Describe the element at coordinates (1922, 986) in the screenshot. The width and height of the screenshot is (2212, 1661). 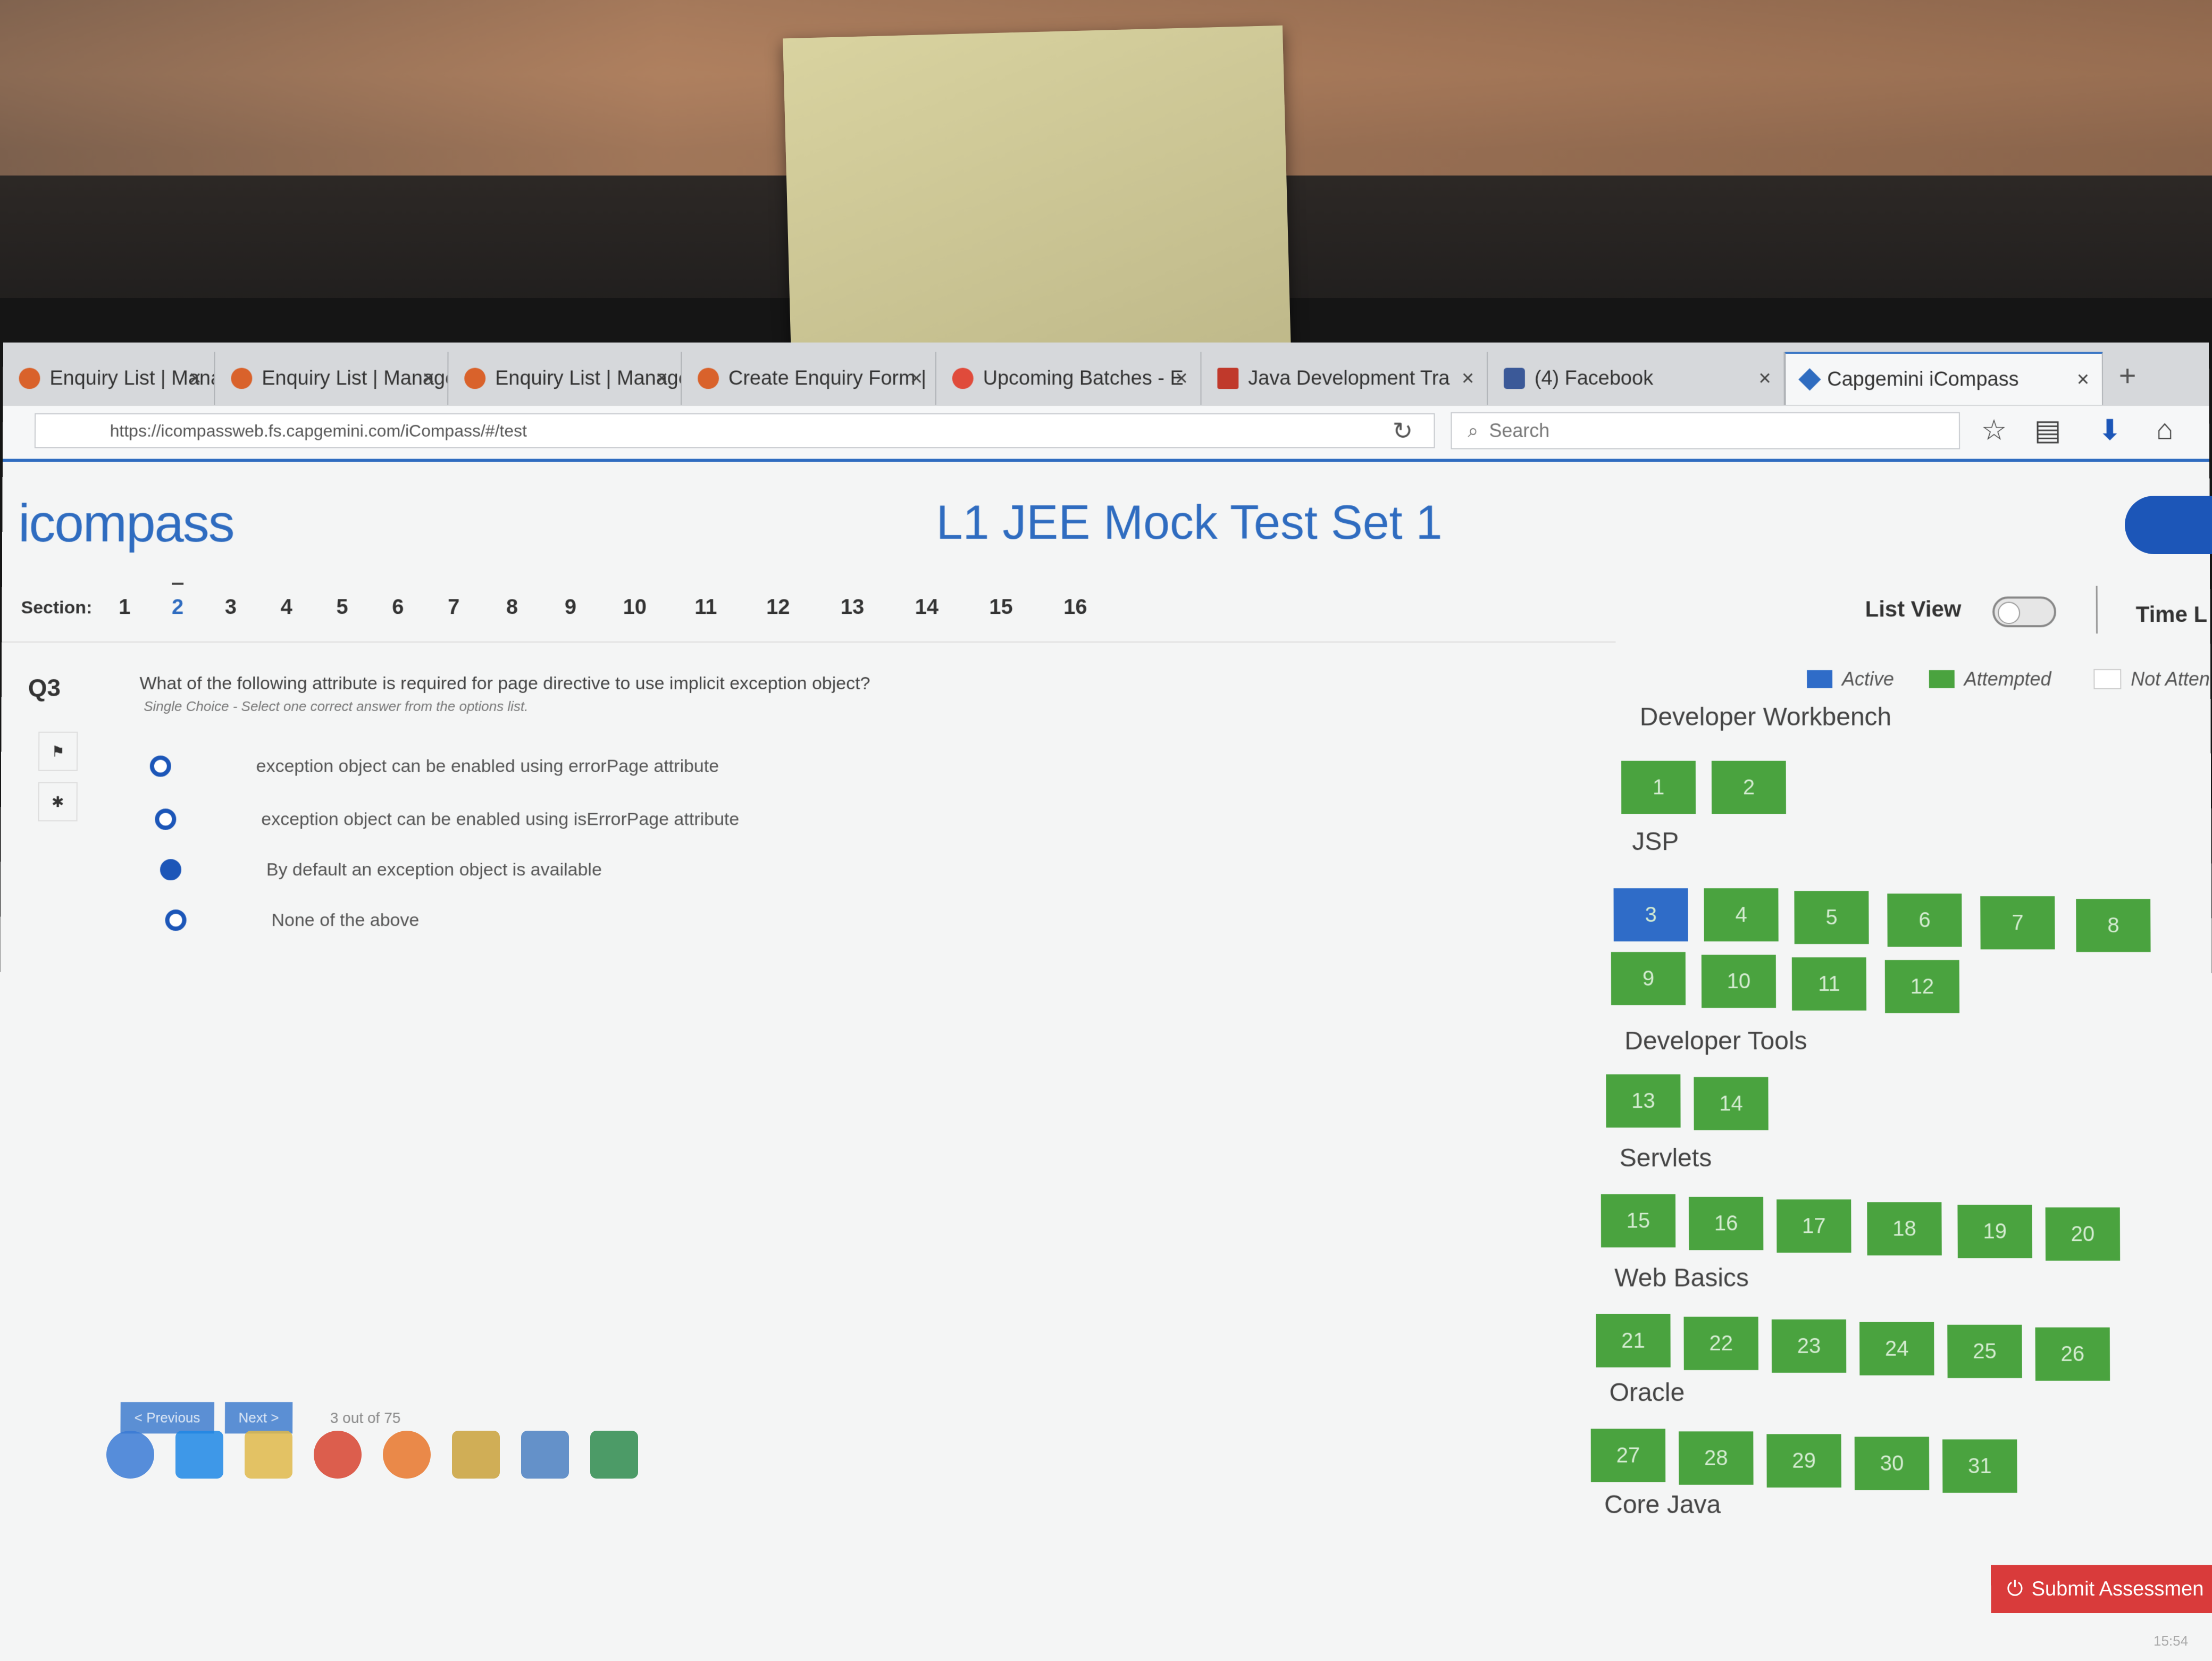
I see `question-box: 12` at that location.